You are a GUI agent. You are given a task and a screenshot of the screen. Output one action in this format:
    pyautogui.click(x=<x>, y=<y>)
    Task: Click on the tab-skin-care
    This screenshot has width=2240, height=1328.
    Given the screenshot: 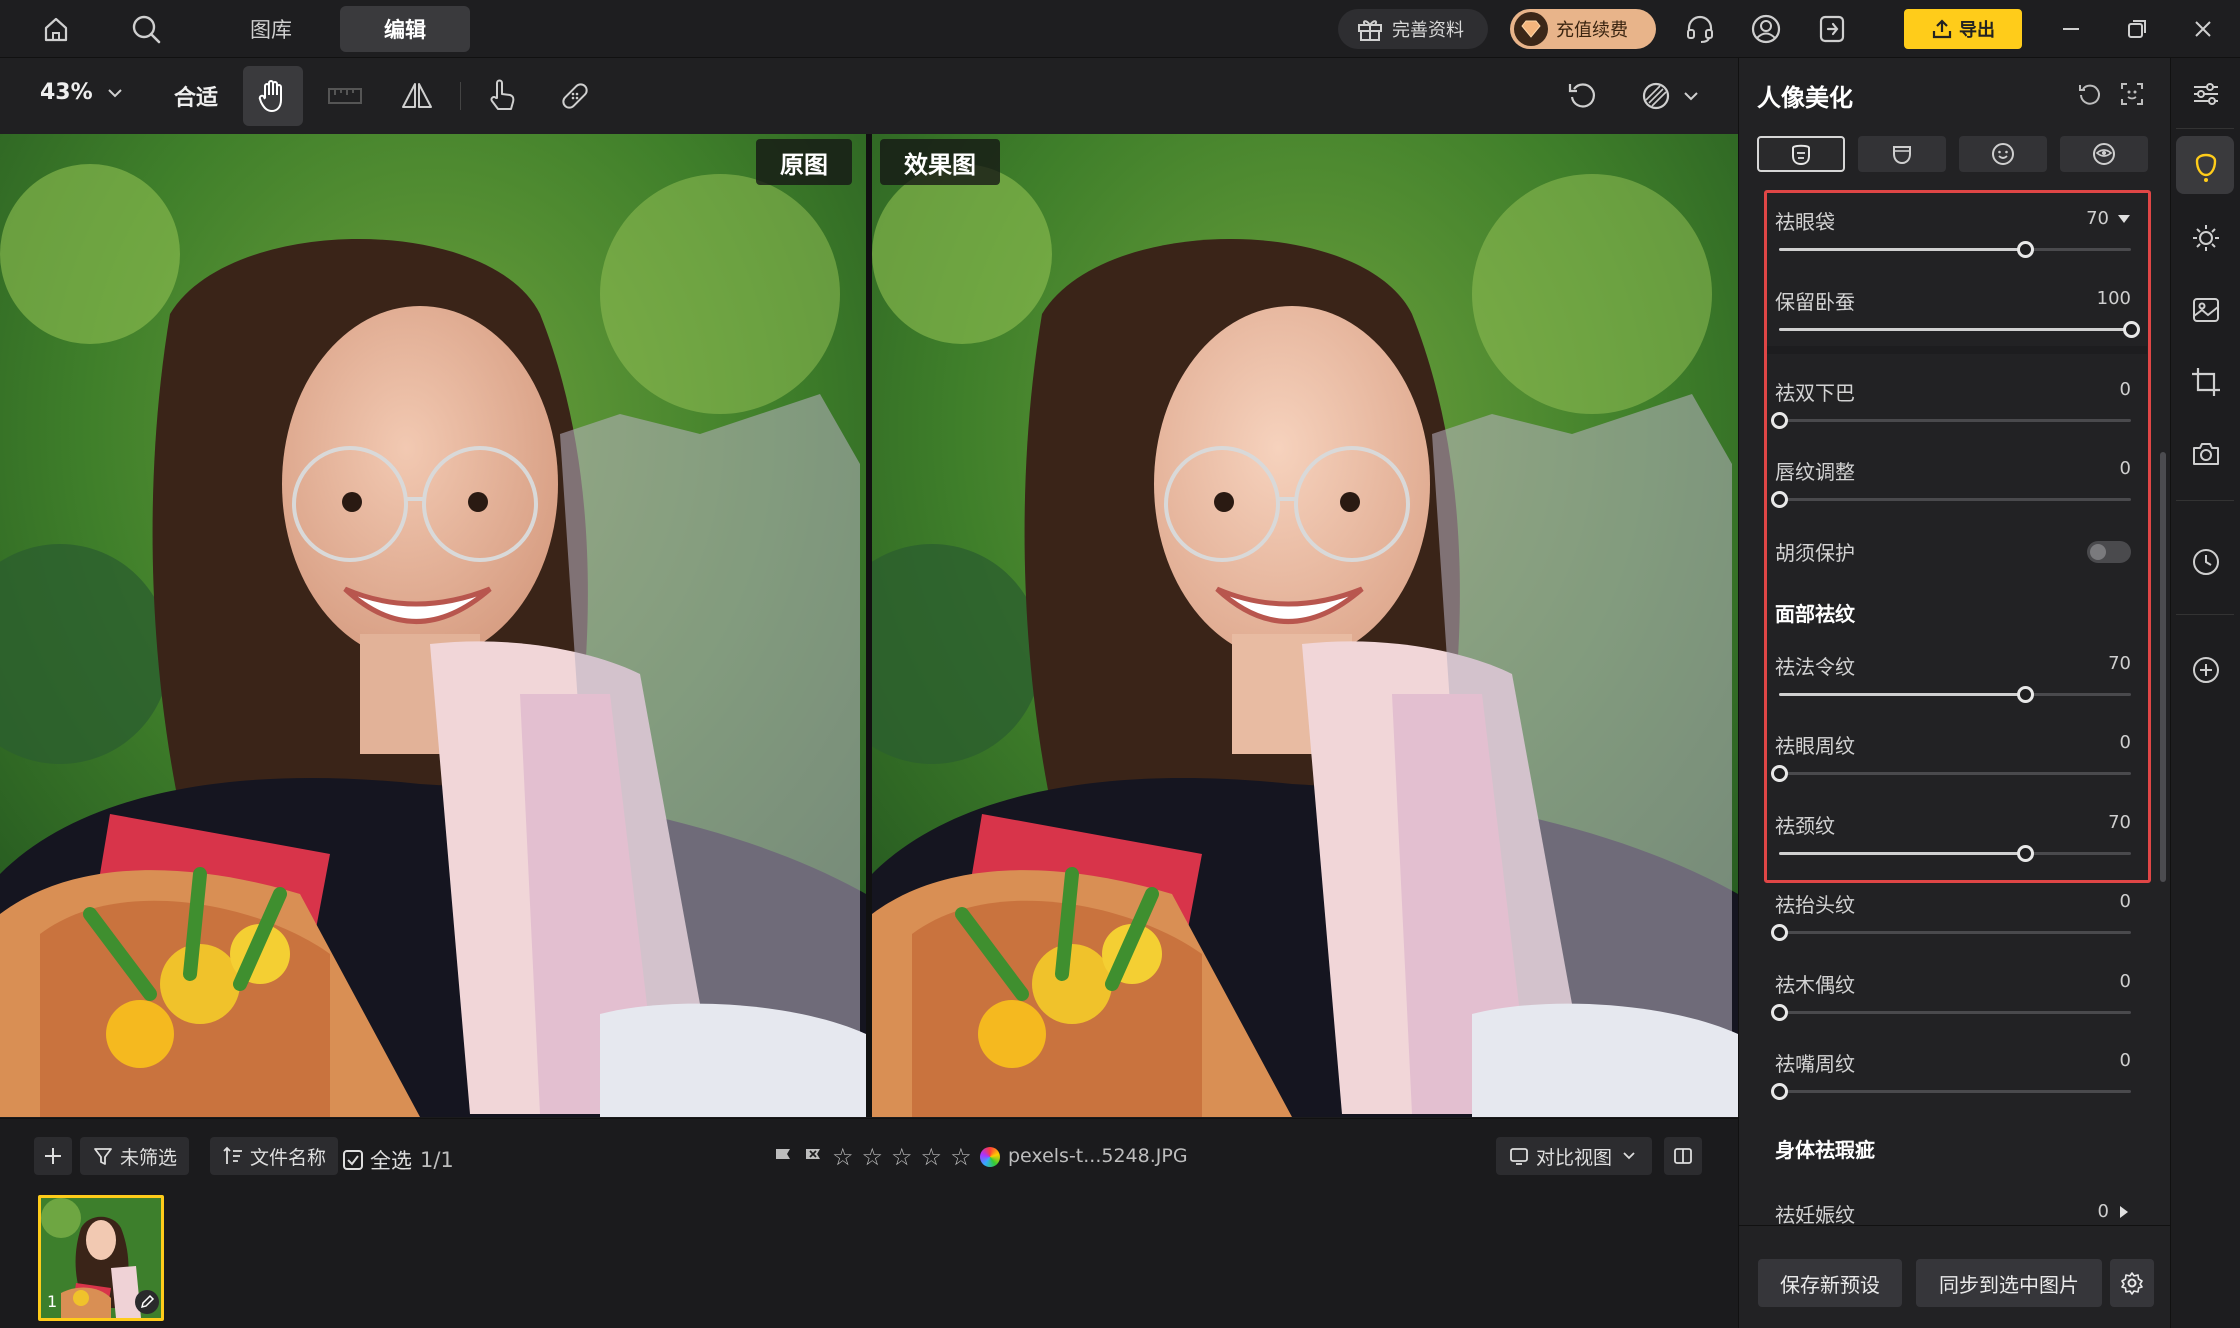 What is the action you would take?
    pyautogui.click(x=1801, y=154)
    